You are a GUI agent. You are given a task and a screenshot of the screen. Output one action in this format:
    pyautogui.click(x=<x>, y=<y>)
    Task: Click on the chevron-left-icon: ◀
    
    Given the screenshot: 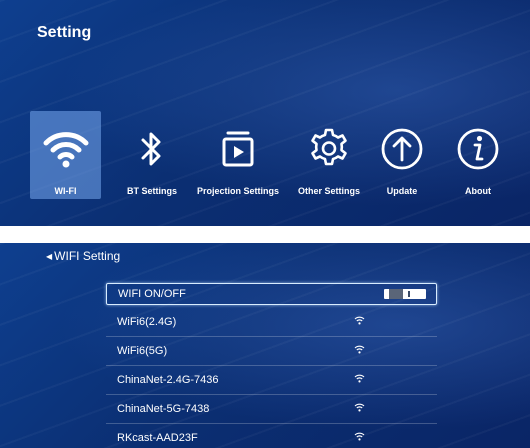 What is the action you would take?
    pyautogui.click(x=49, y=256)
    